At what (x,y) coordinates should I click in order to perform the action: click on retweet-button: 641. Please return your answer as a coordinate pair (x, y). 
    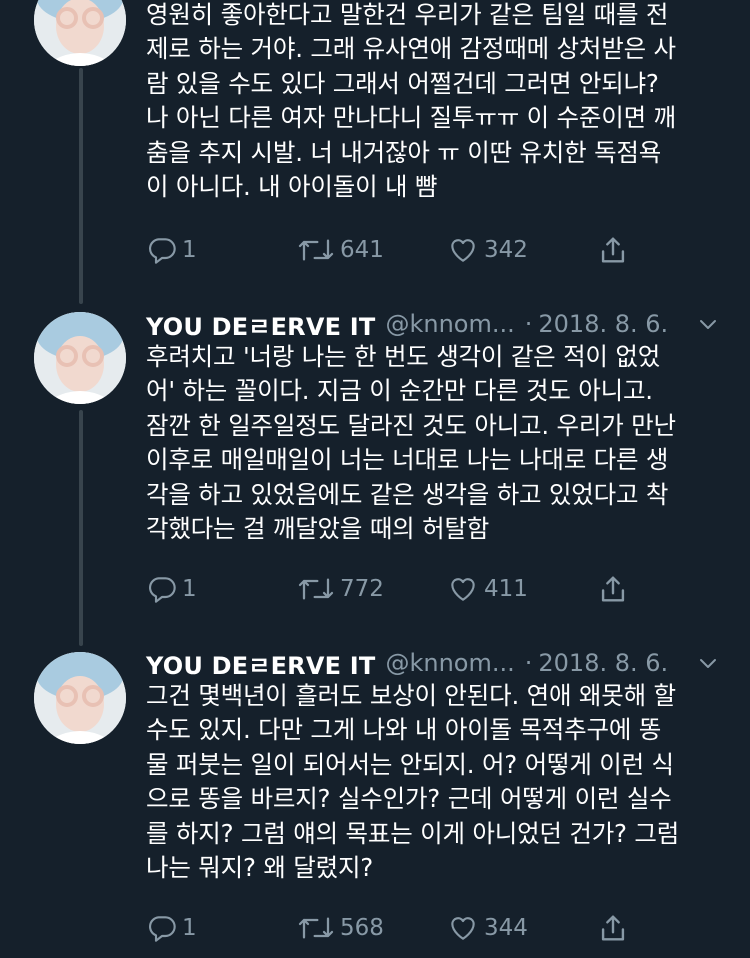
    Looking at the image, I should click on (340, 250).